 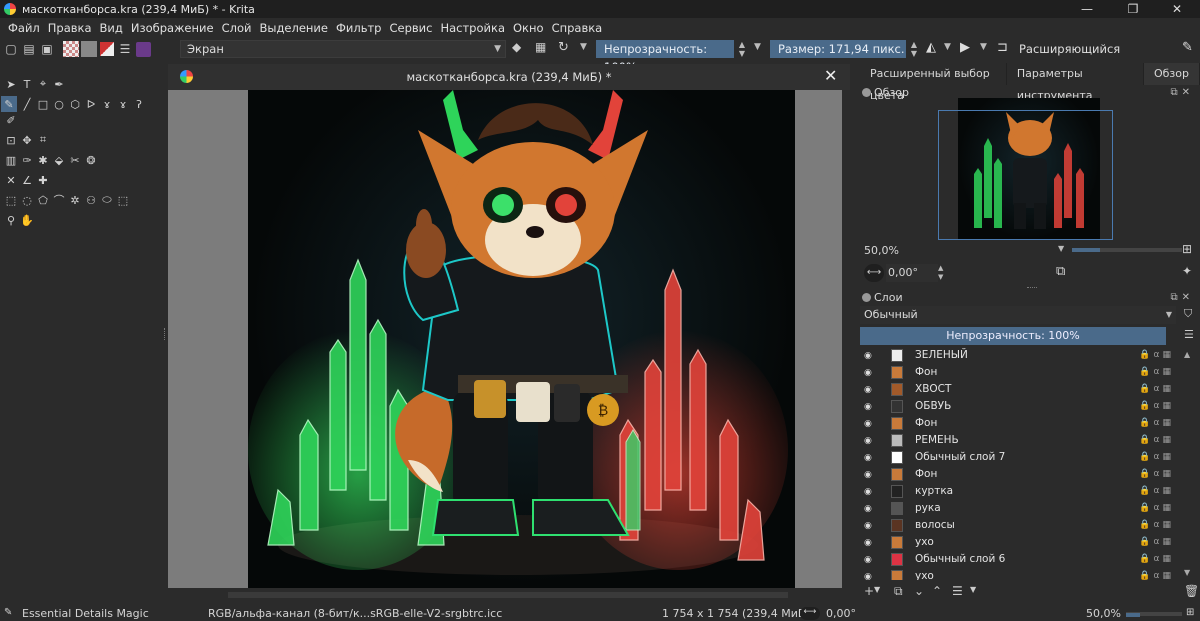 What do you see at coordinates (540, 47) in the screenshot?
I see `alpha-lock-icon: ▦` at bounding box center [540, 47].